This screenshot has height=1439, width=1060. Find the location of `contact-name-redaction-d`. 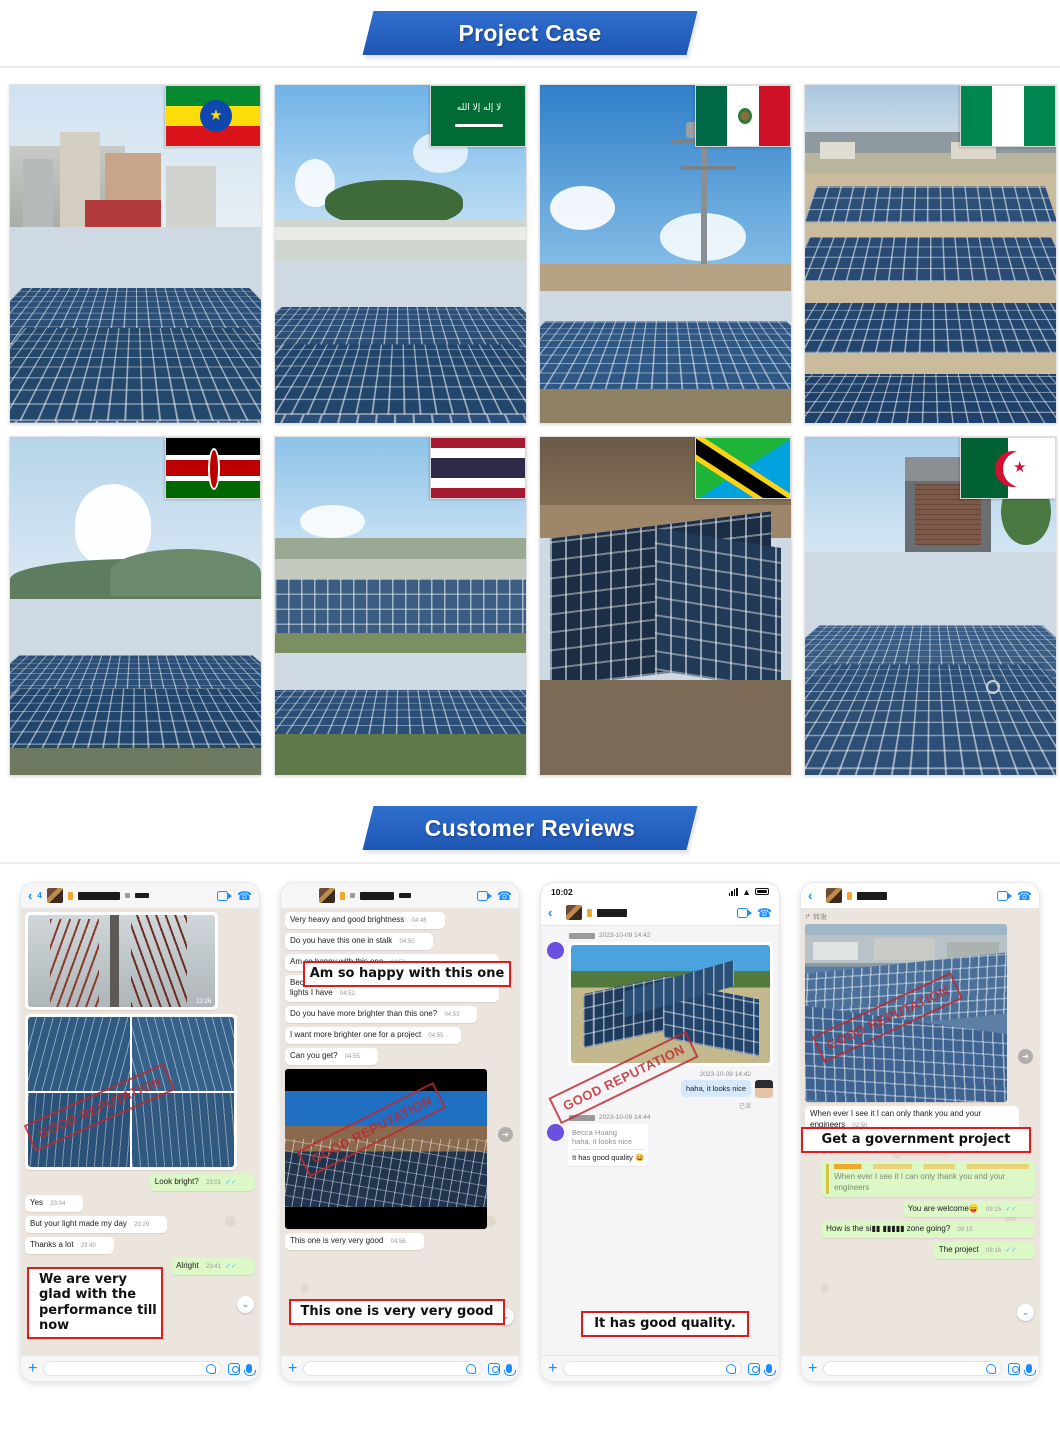

contact-name-redaction-d is located at coordinates (141, 895).